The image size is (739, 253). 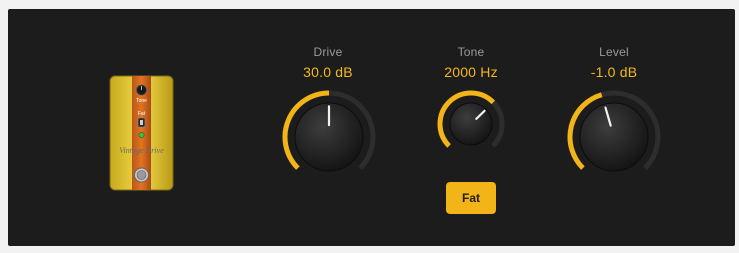 I want to click on pedal-tone-label: Tone, so click(x=141, y=101).